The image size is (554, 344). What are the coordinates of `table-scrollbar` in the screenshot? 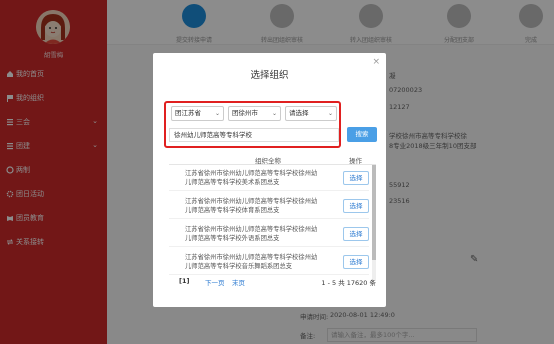 It's located at (374, 223).